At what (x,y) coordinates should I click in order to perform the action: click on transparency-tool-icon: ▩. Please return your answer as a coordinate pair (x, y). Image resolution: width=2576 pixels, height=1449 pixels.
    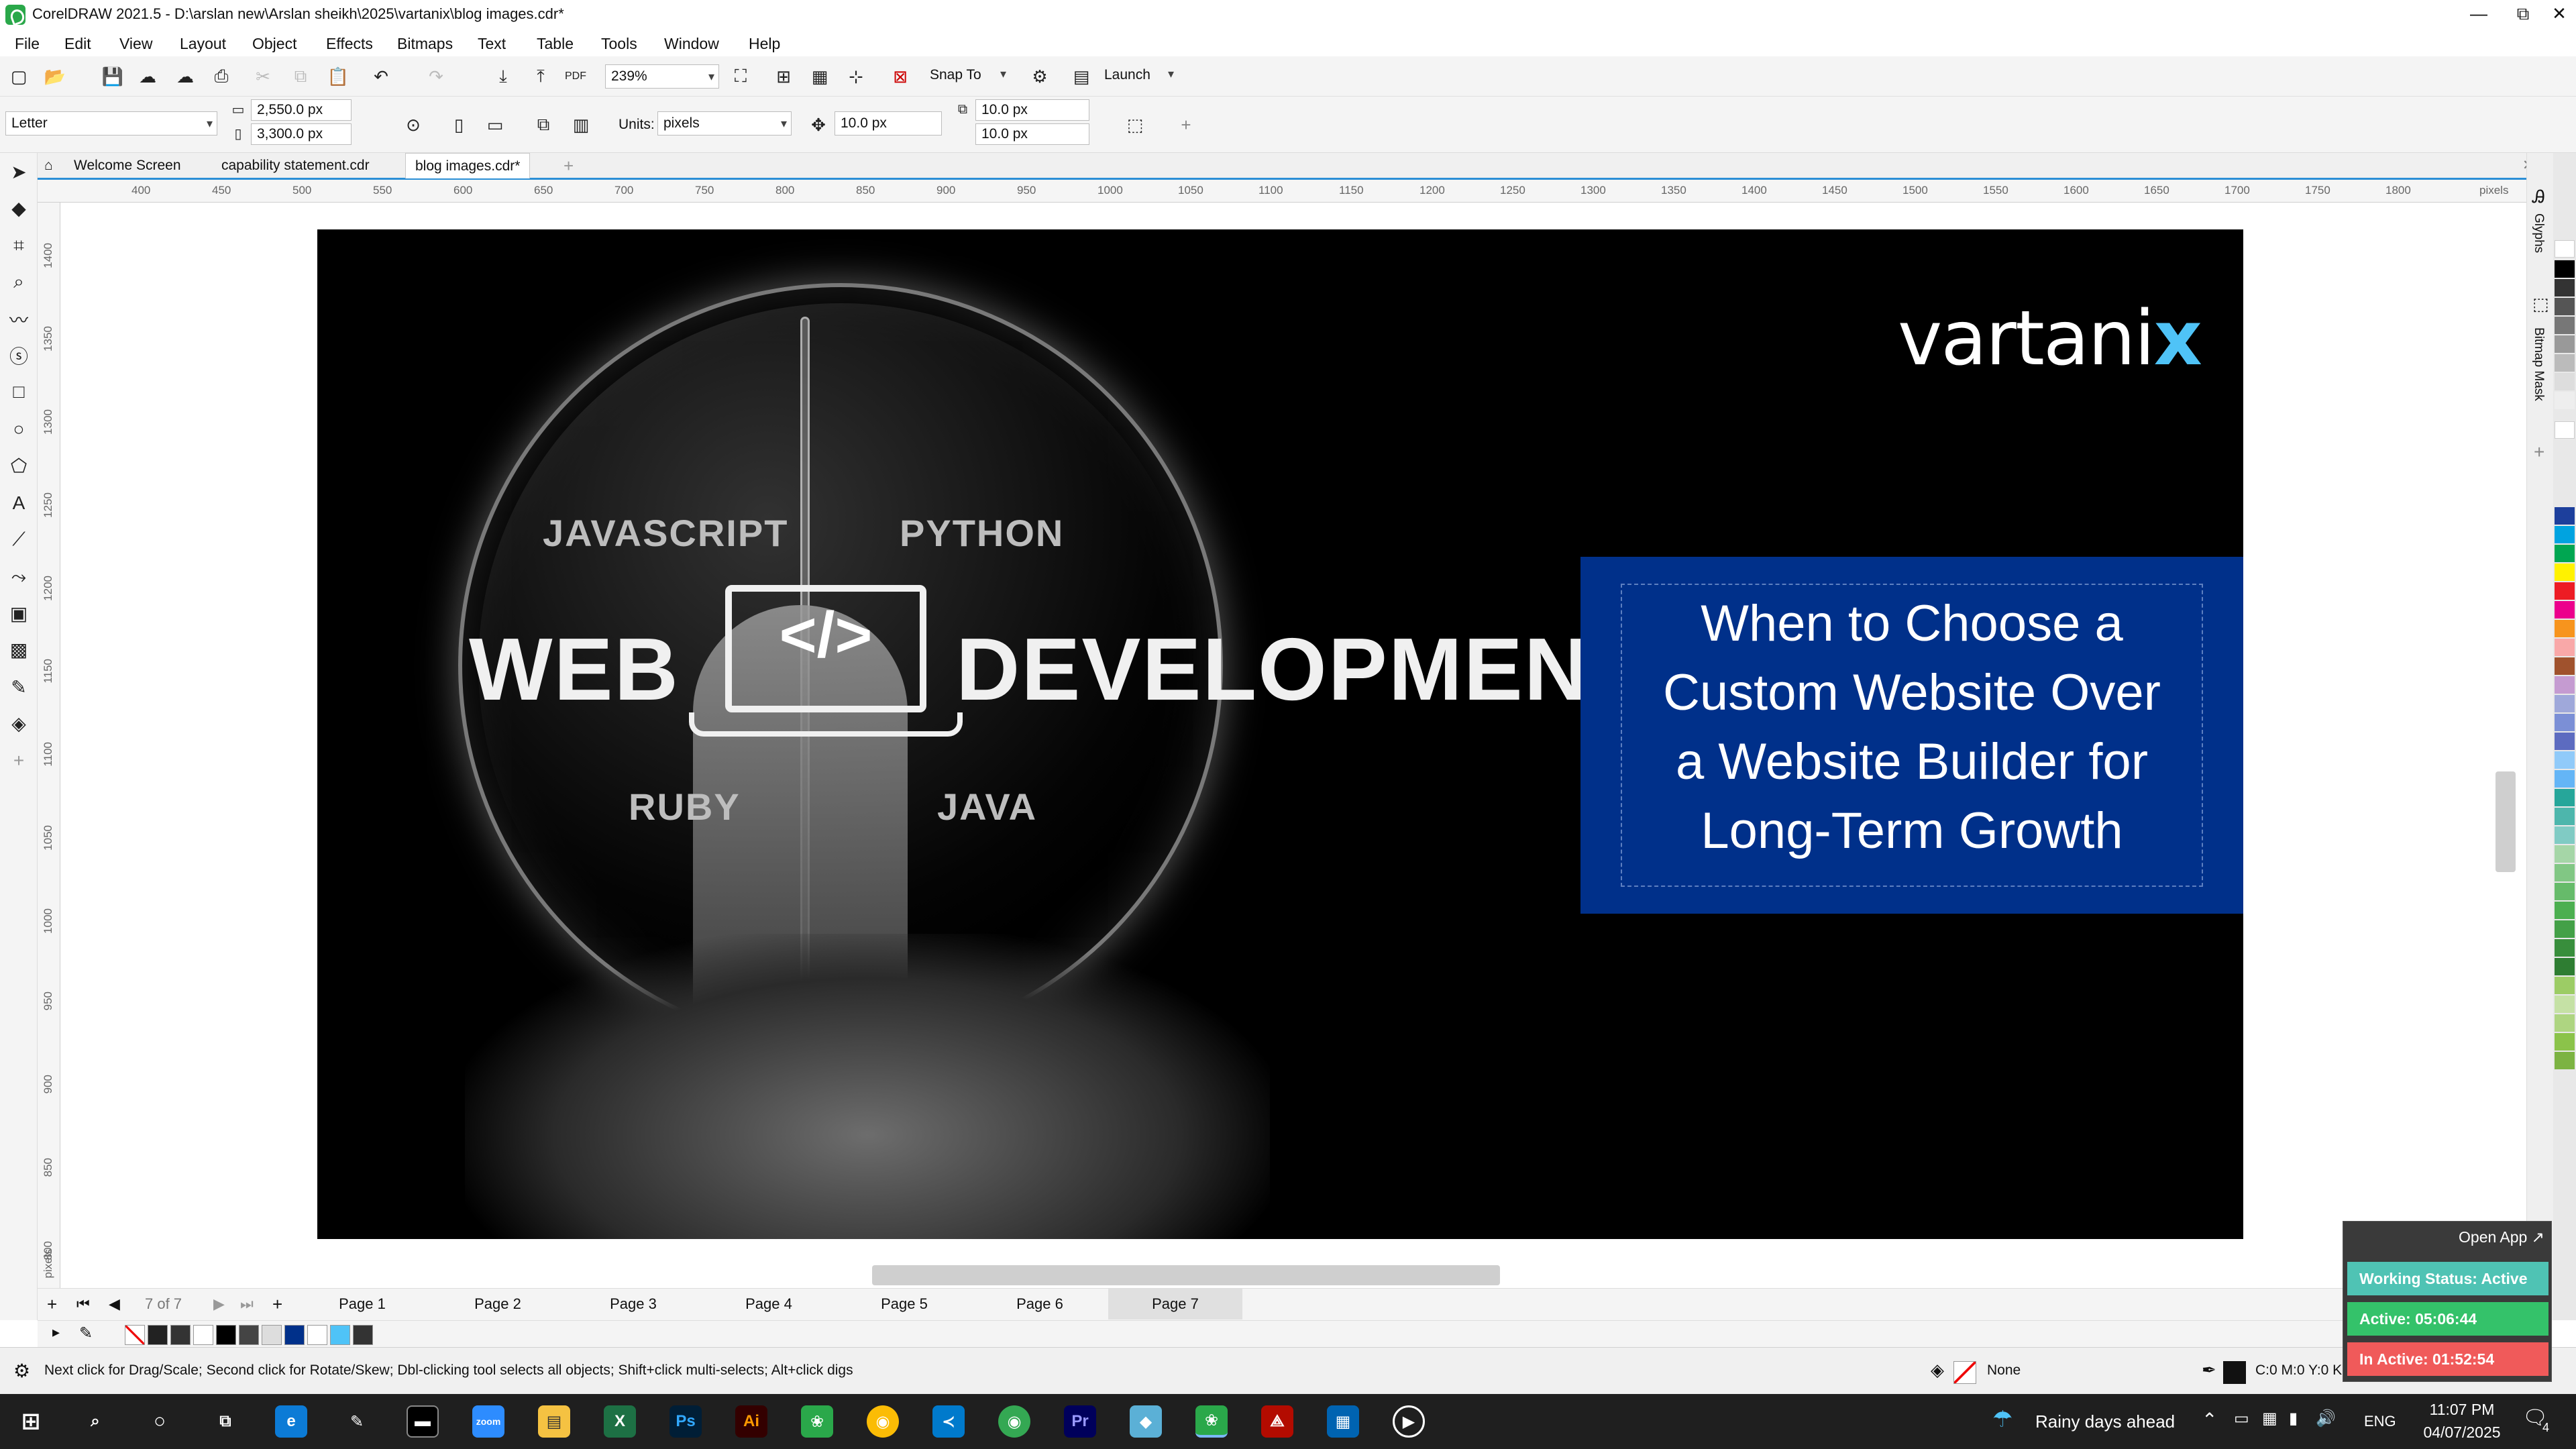
    Looking at the image, I should click on (18, 649).